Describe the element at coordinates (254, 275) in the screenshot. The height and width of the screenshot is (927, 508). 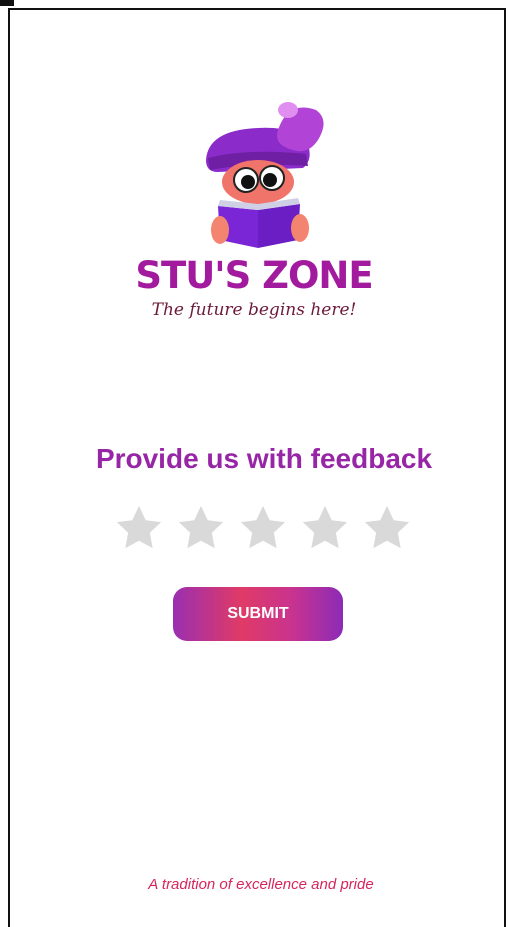
I see `brand-name: STU'S ZONE` at that location.